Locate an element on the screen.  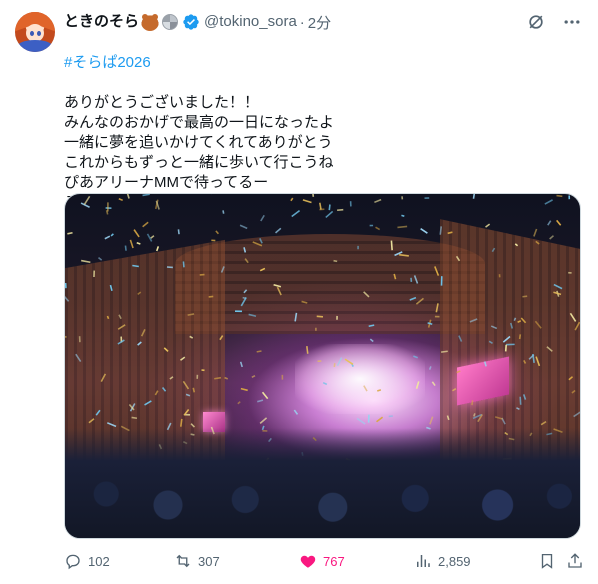
handle: @tokino_sora is located at coordinates (250, 22).